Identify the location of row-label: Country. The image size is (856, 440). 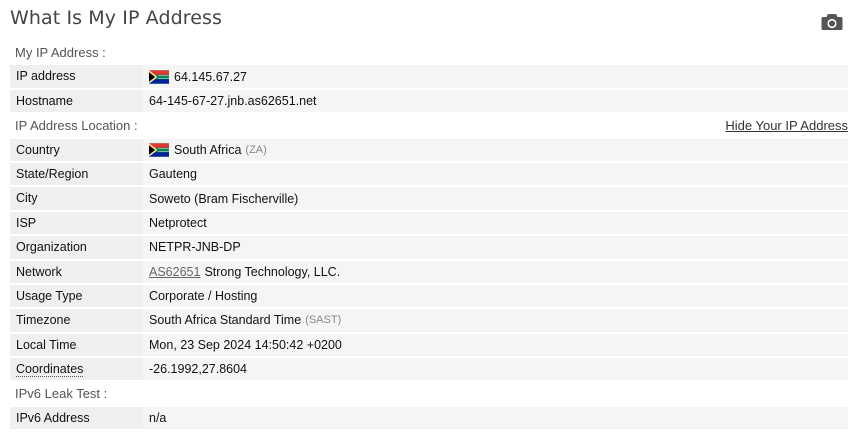
(76, 149).